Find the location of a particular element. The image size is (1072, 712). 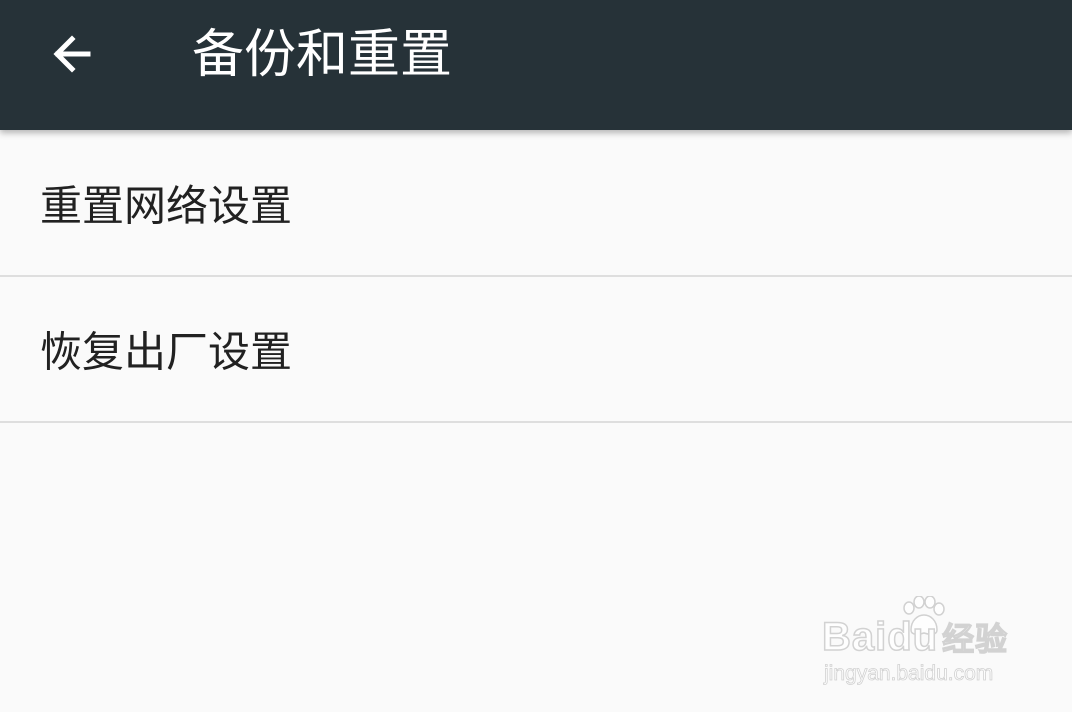

list-item-label: 恢复出厂设置 is located at coordinates (166, 352).